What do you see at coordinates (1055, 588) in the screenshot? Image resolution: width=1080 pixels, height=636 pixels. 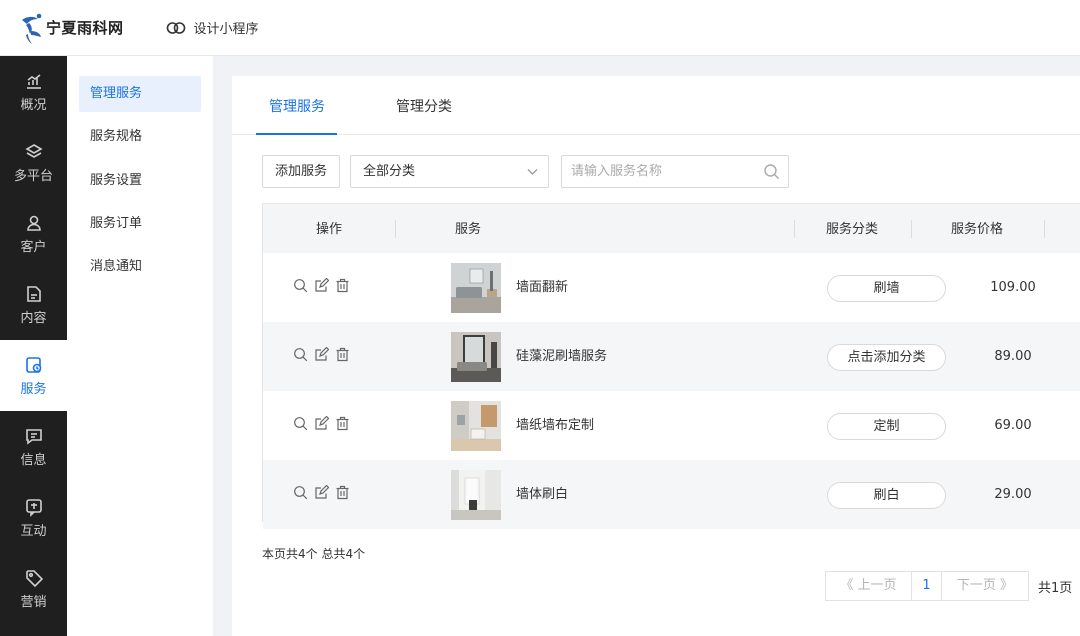 I see `total-pages: 共1页` at bounding box center [1055, 588].